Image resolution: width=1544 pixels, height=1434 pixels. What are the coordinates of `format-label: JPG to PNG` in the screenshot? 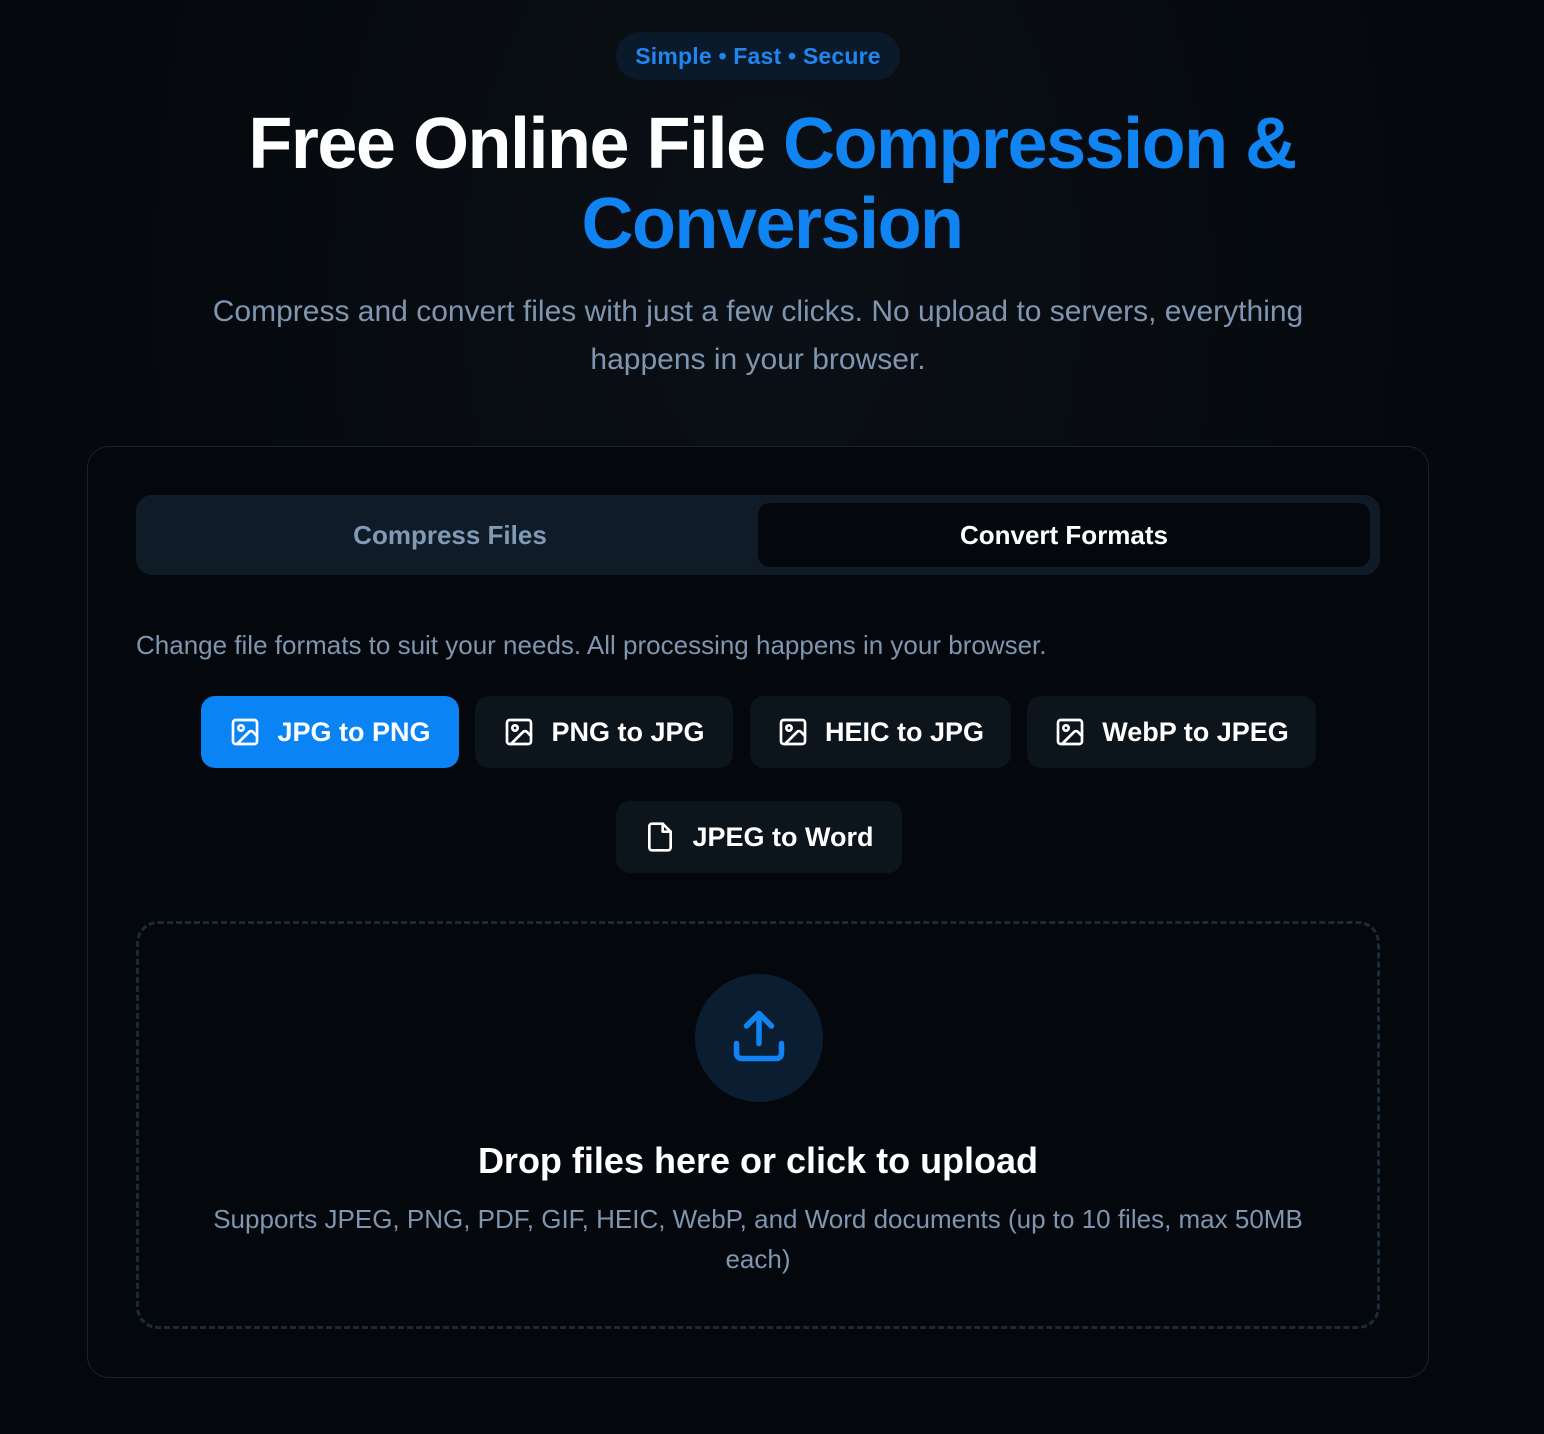 It's located at (354, 731).